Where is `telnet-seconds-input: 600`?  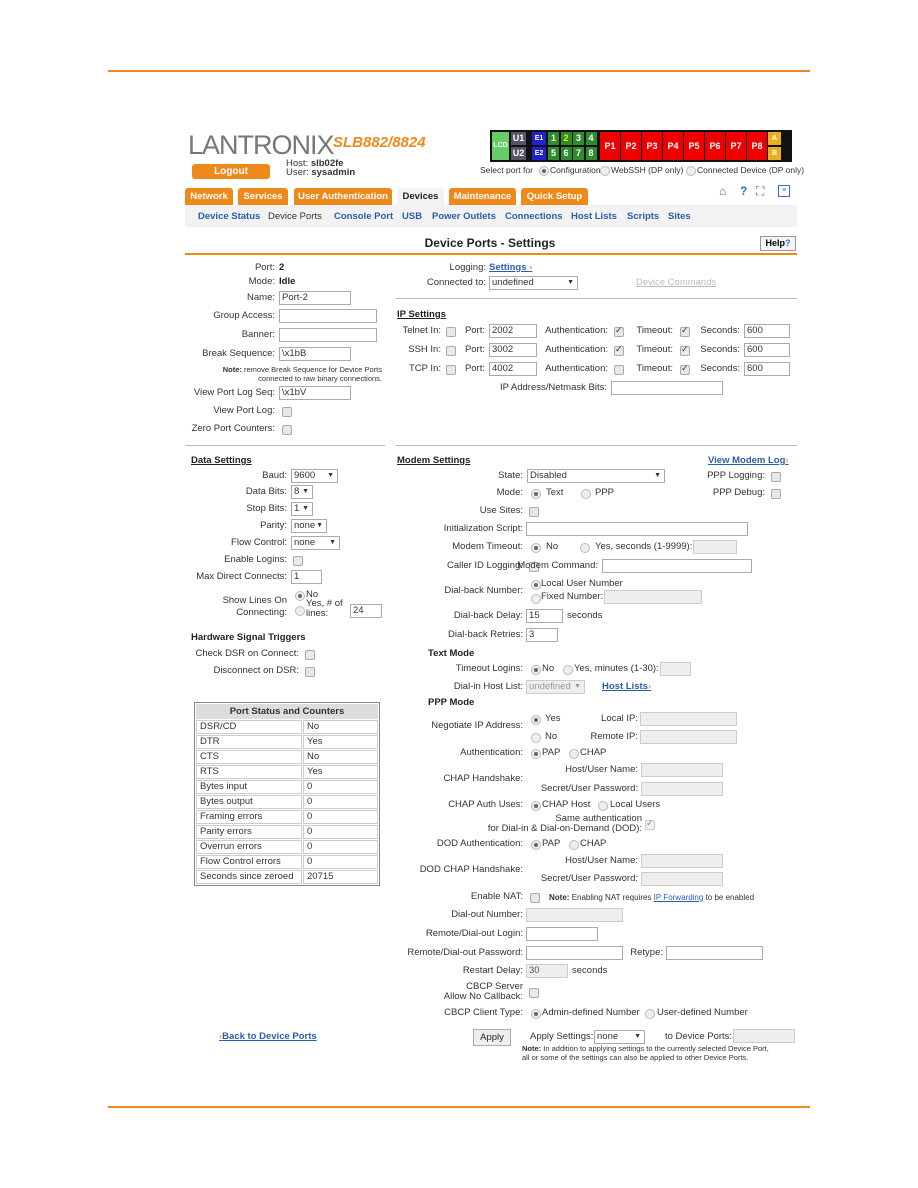 telnet-seconds-input: 600 is located at coordinates (767, 331).